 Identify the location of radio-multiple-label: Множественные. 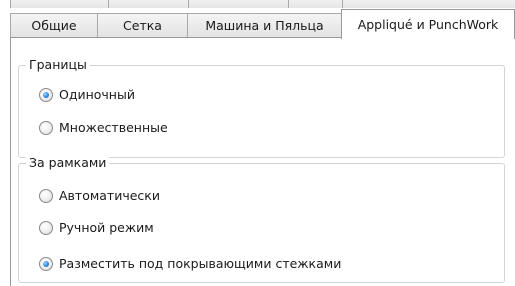
(113, 127).